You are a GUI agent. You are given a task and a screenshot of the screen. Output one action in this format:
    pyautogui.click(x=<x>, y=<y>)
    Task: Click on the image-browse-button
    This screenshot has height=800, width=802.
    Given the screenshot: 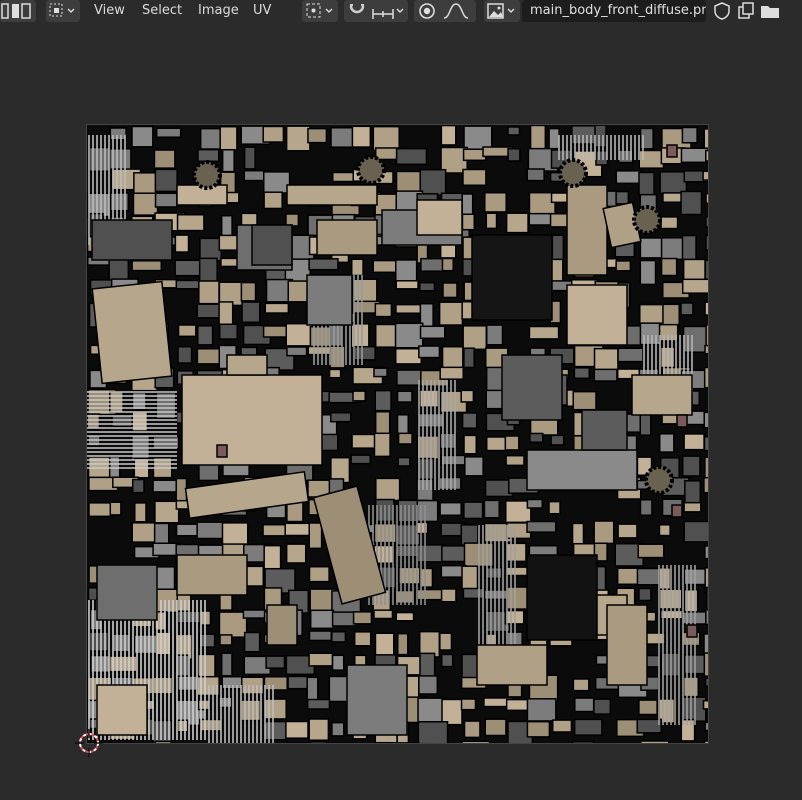 What is the action you would take?
    pyautogui.click(x=502, y=11)
    